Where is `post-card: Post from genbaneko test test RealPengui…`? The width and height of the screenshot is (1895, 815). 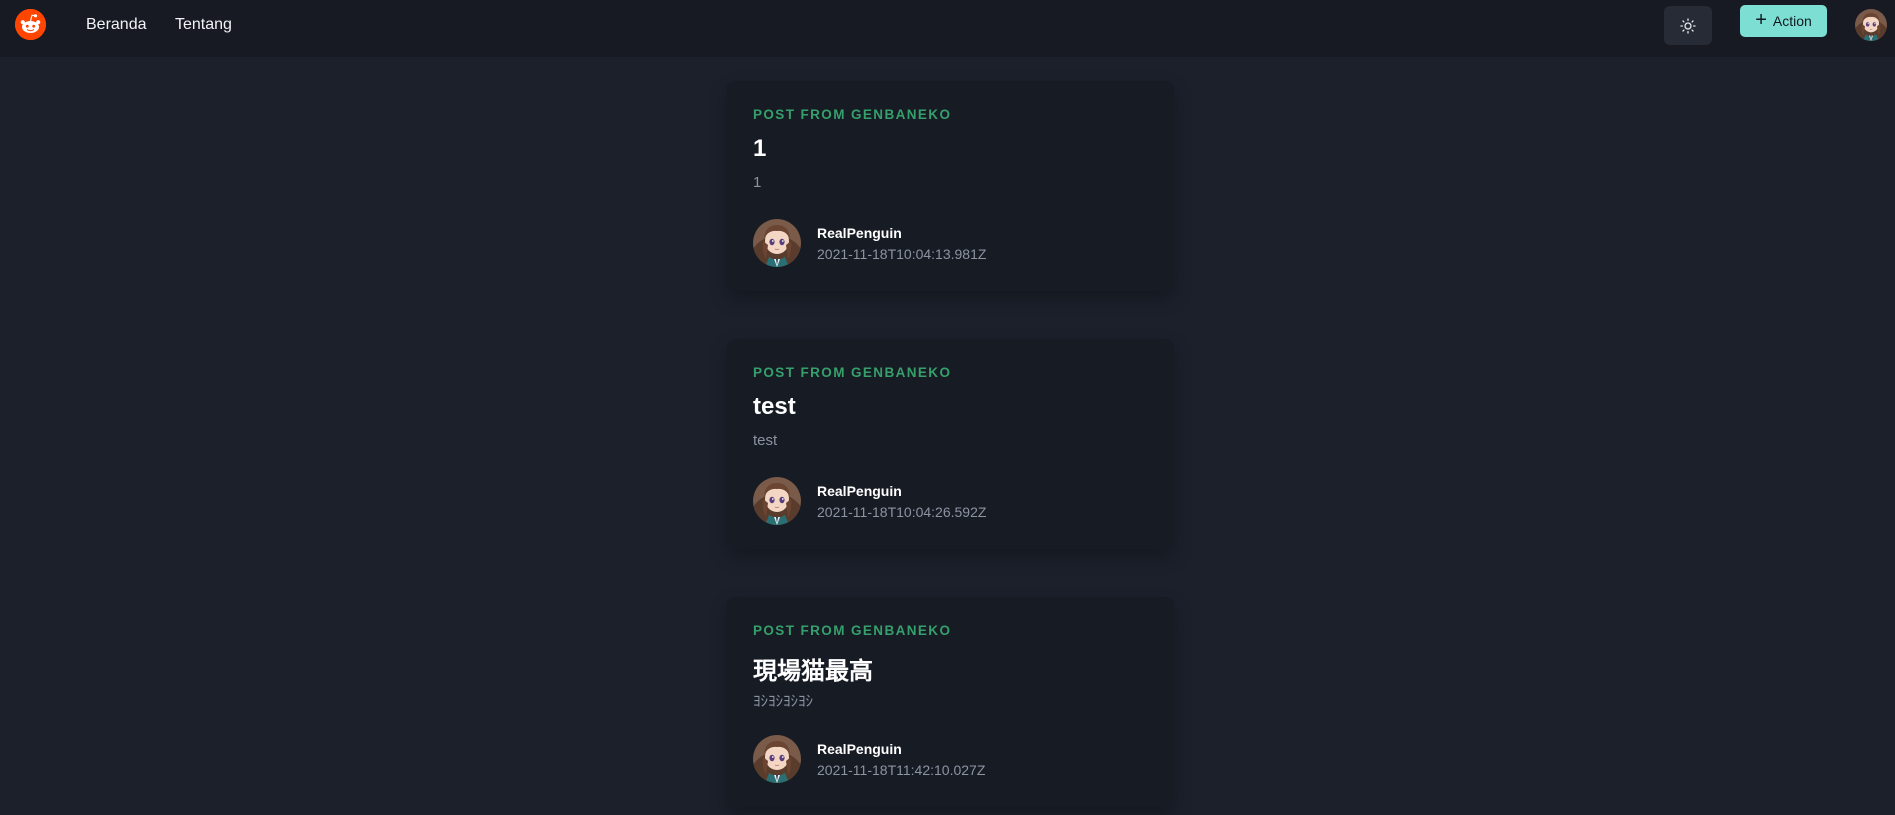
post-card: Post from genbaneko test test RealPengui… is located at coordinates (950, 444).